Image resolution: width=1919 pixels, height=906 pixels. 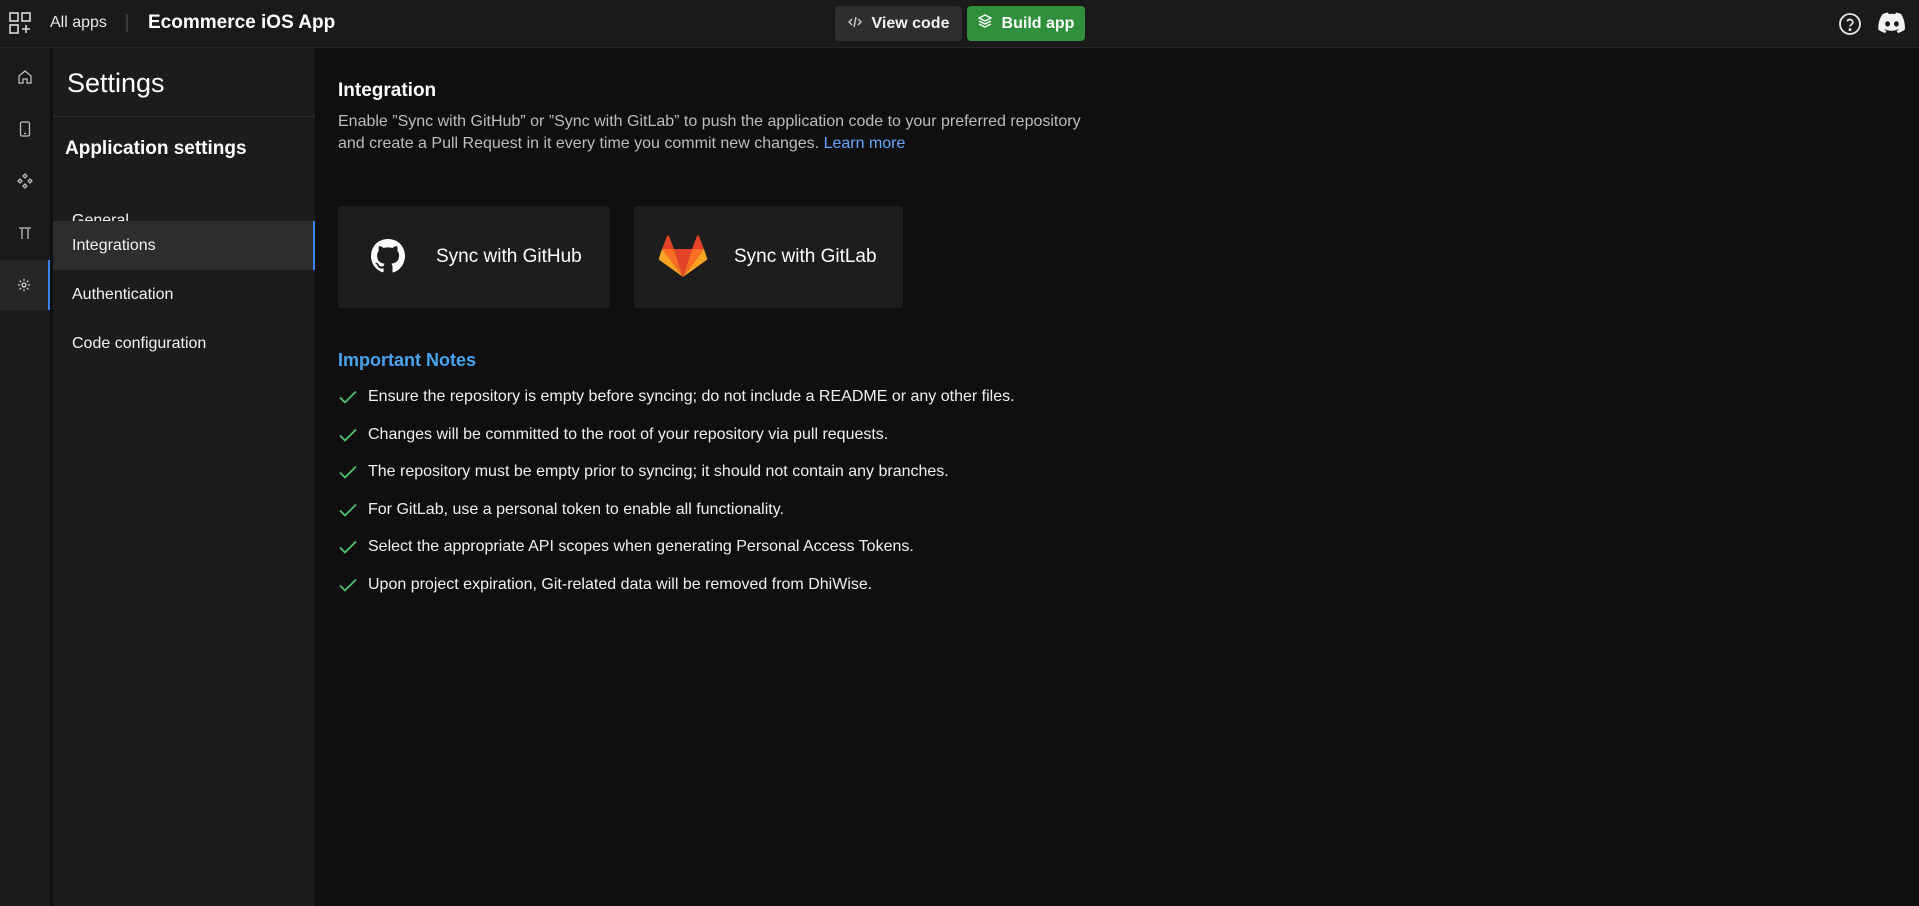 What do you see at coordinates (114, 245) in the screenshot?
I see `sidebar-item-label: Integrations` at bounding box center [114, 245].